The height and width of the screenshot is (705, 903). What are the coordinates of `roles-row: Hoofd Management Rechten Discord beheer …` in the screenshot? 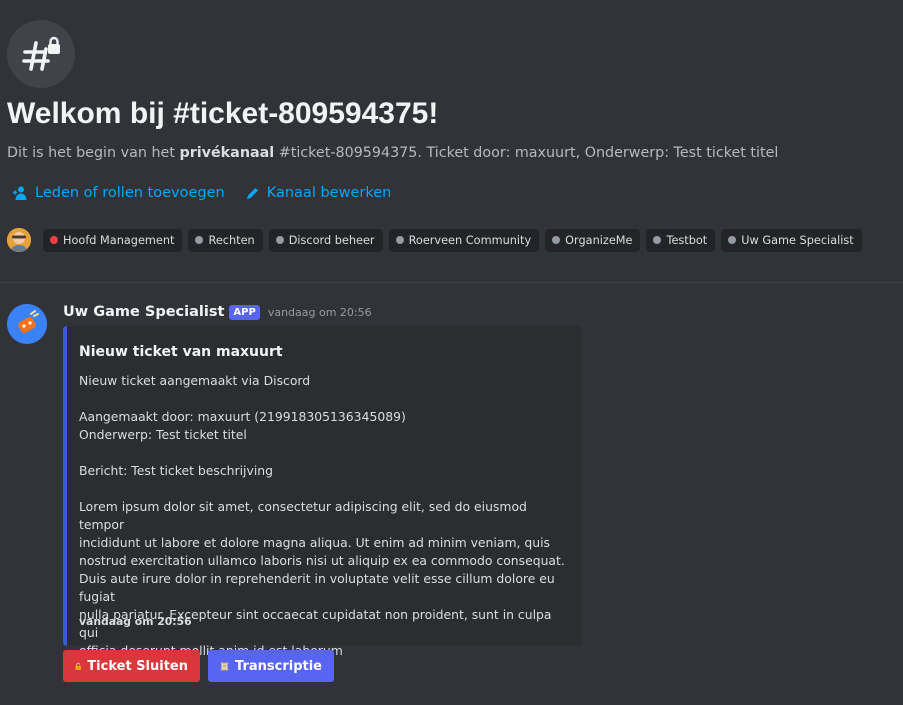 It's located at (434, 240).